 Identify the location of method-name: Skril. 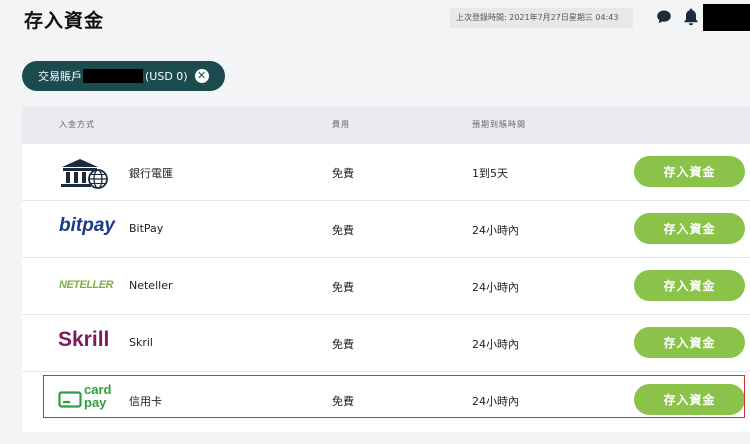
(141, 342).